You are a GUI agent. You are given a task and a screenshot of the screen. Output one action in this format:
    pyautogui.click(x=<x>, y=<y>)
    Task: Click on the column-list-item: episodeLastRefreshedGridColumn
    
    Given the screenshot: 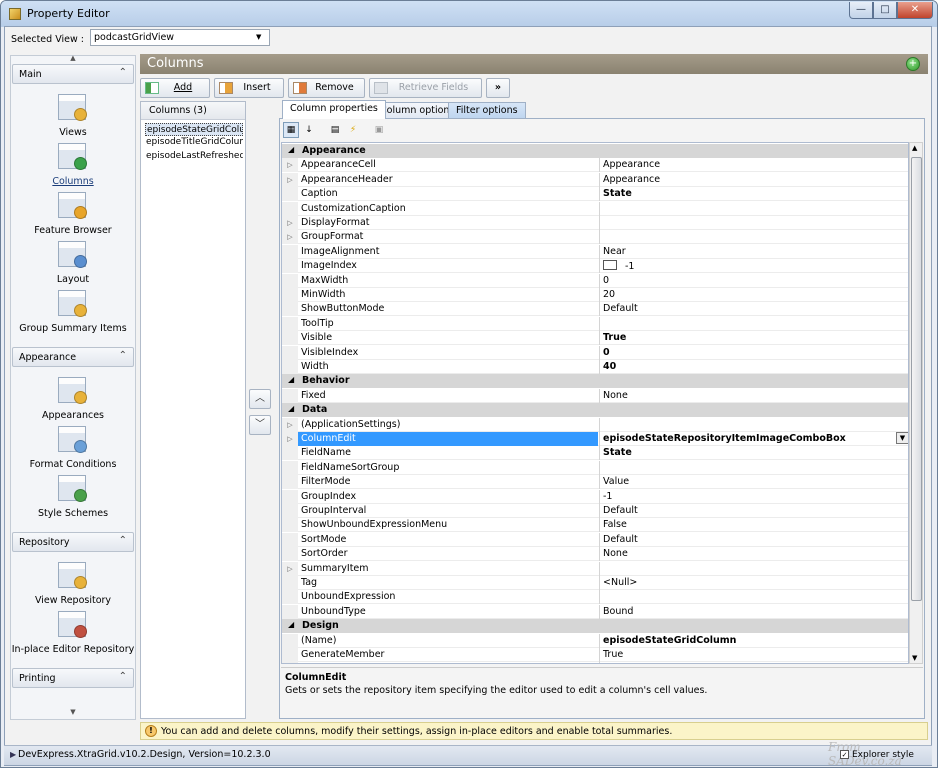 What is the action you would take?
    pyautogui.click(x=194, y=156)
    